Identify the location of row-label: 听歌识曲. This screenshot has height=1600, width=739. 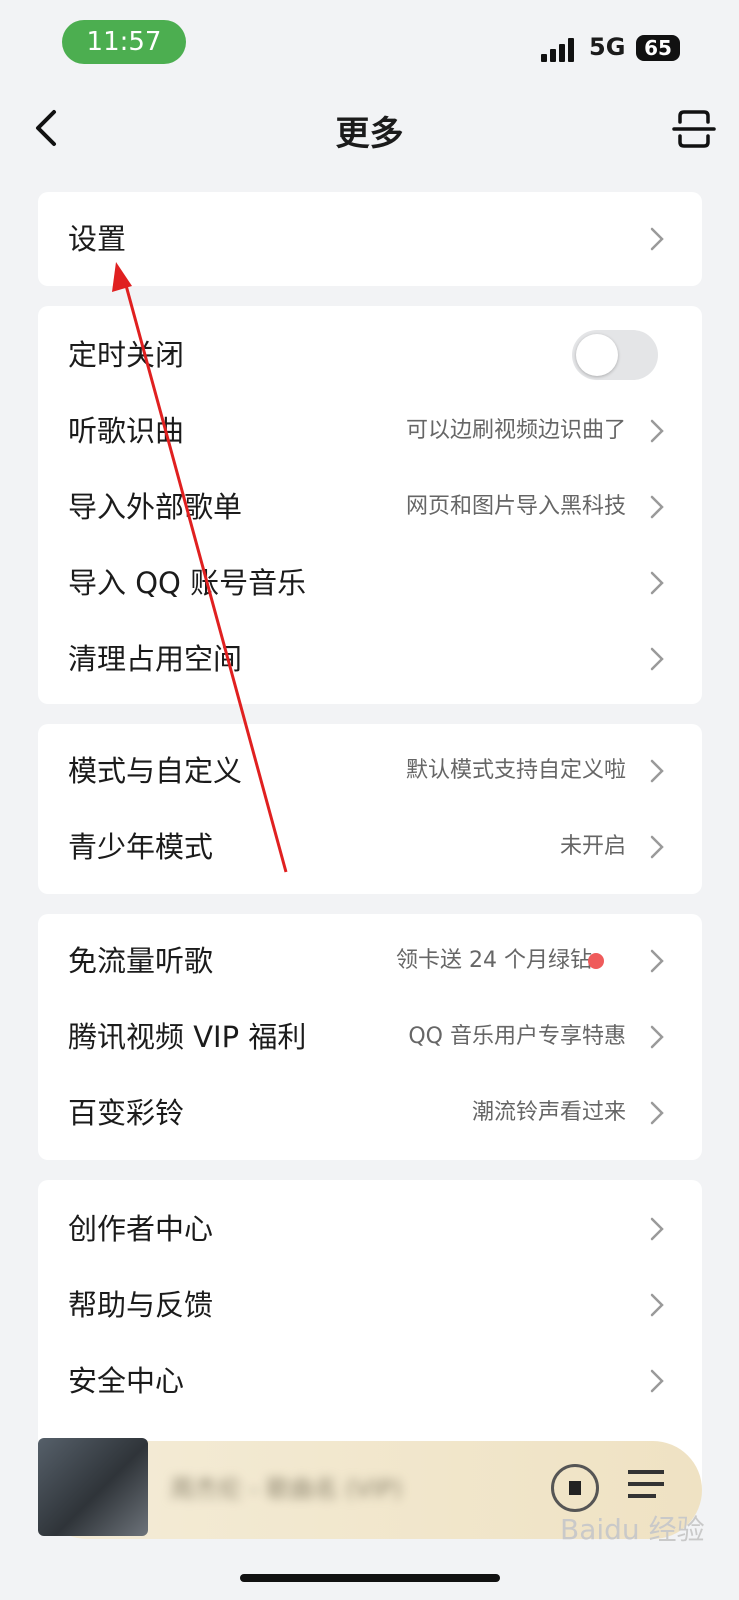
(126, 431).